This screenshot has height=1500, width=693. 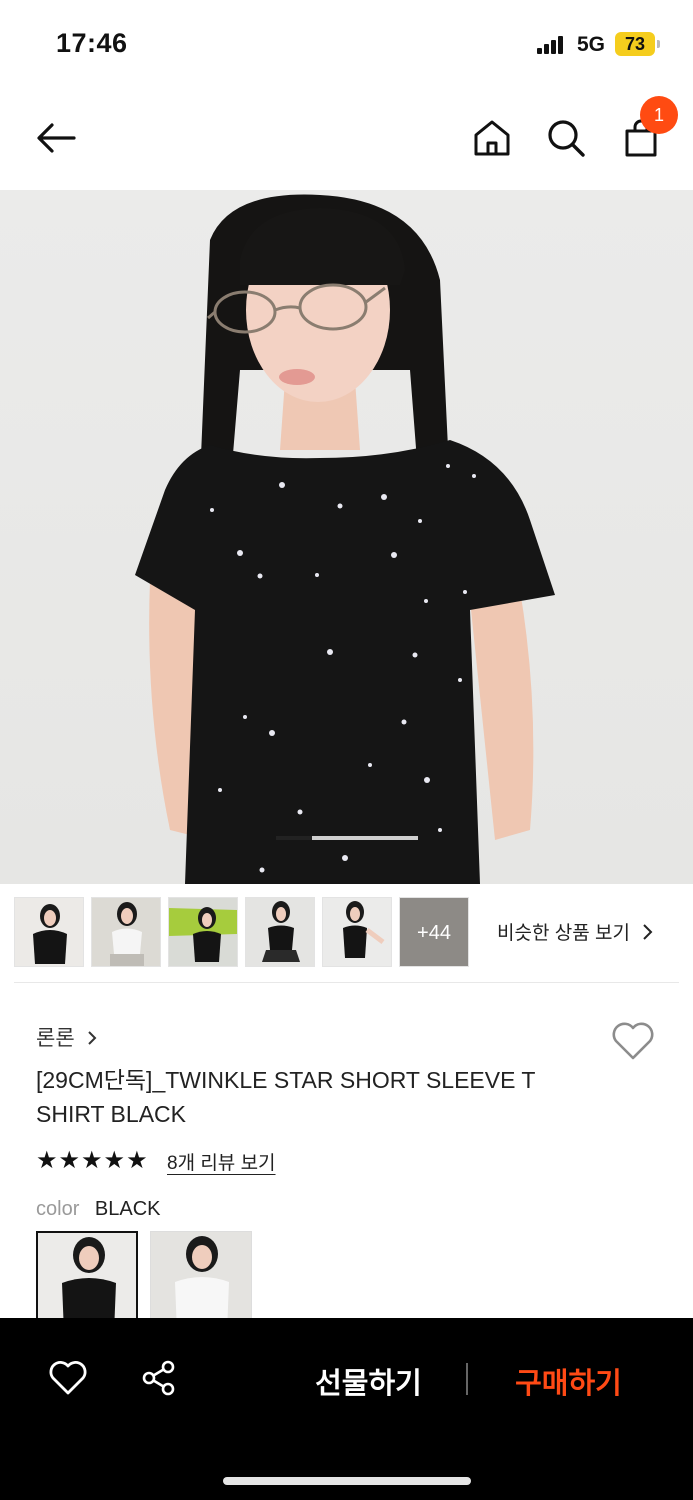 I want to click on thumbnail-more: +44, so click(x=434, y=932).